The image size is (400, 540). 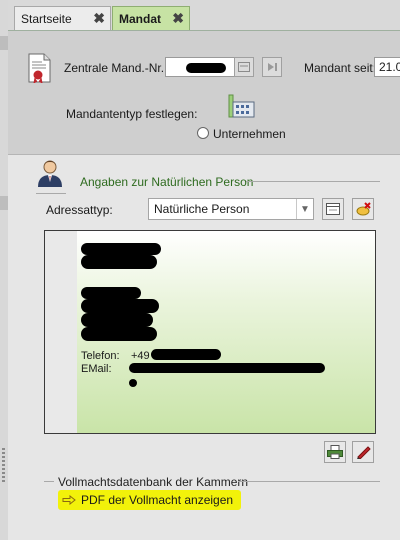 What do you see at coordinates (61, 332) in the screenshot?
I see `address-card-band` at bounding box center [61, 332].